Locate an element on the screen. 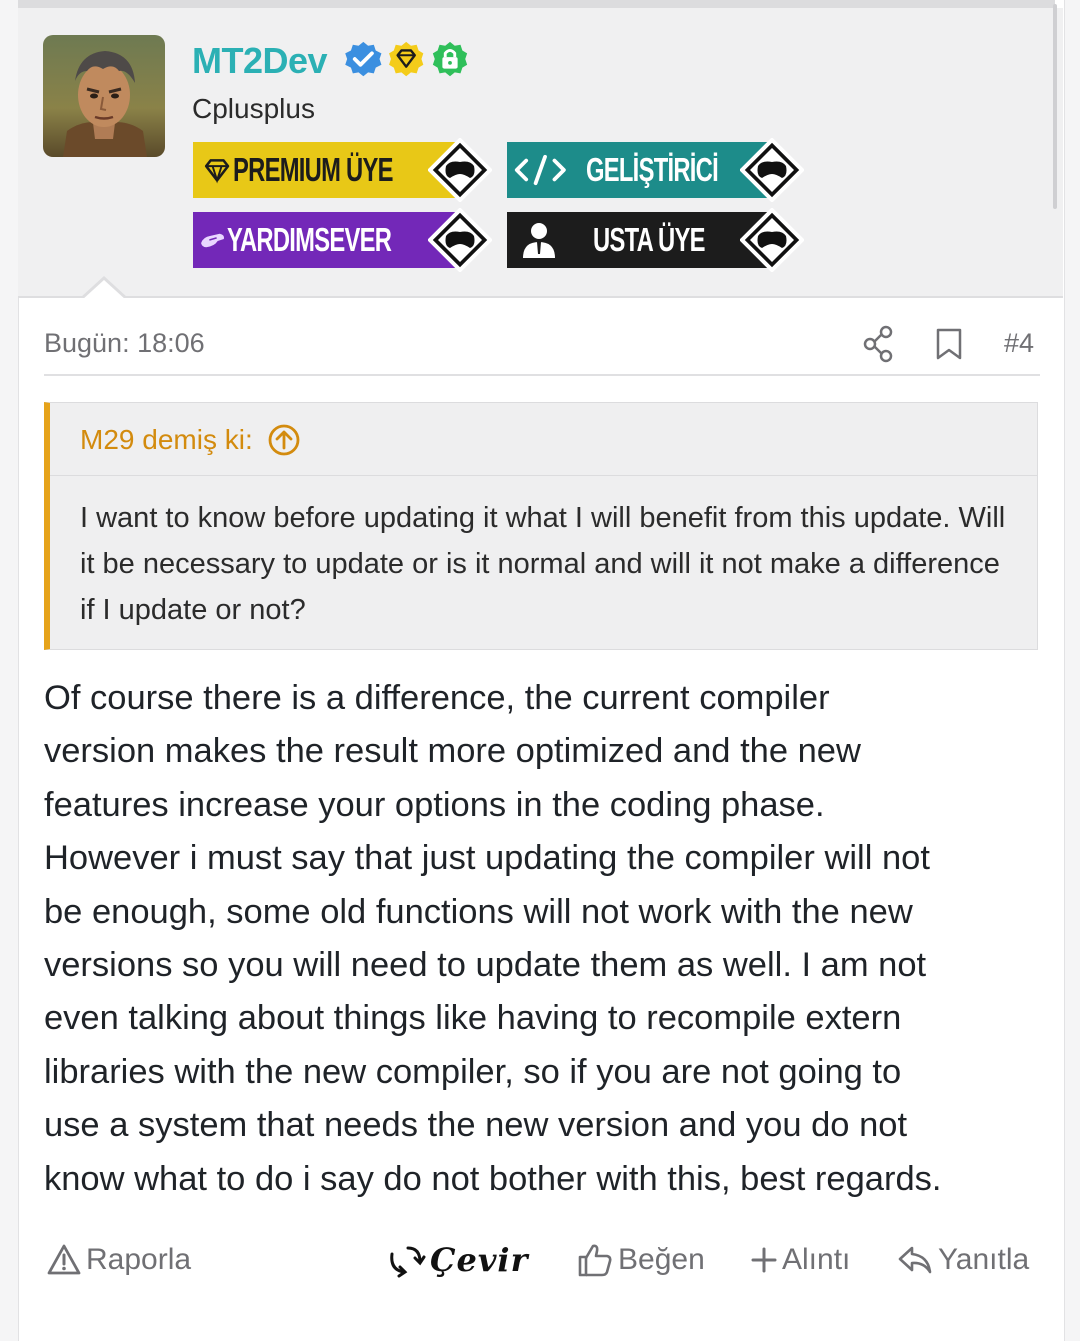 This screenshot has width=1080, height=1341. scrollbar is located at coordinates (1055, 106).